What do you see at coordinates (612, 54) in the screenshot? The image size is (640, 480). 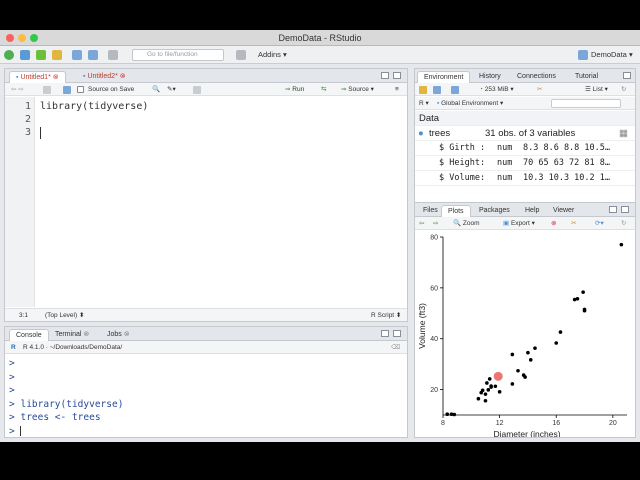 I see `project-menu: DemoData ▾` at bounding box center [612, 54].